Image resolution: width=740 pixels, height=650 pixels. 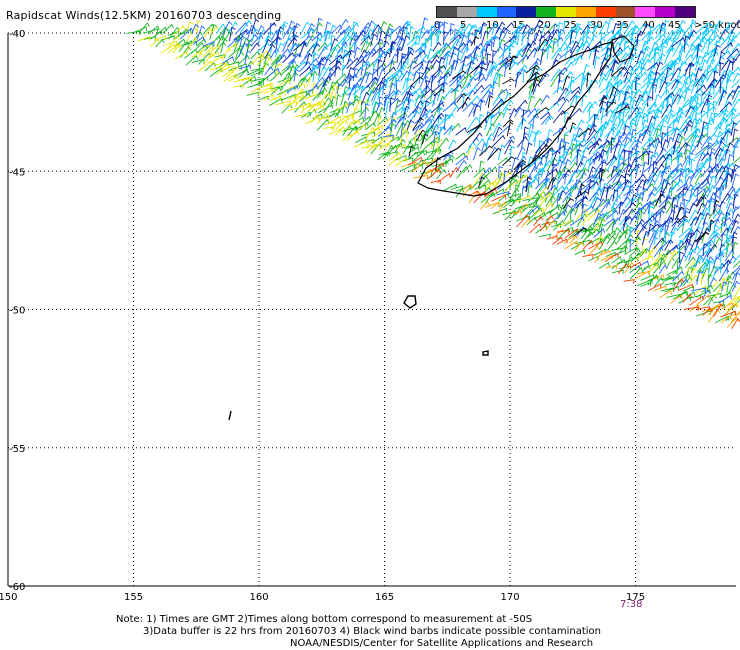 I want to click on lon-tick-label: 160, so click(x=258, y=597).